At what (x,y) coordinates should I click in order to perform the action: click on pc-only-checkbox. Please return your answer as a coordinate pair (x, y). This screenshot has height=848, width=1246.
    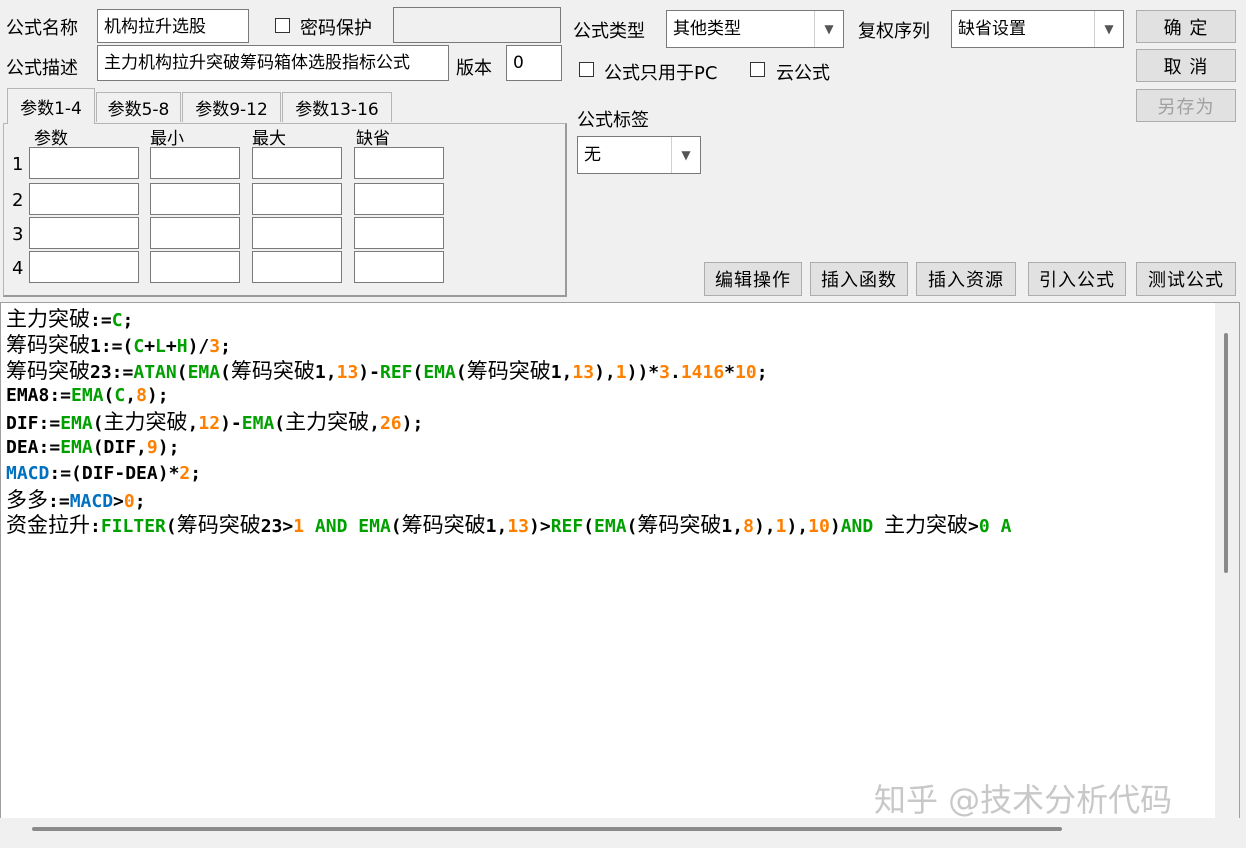
    Looking at the image, I should click on (586, 69).